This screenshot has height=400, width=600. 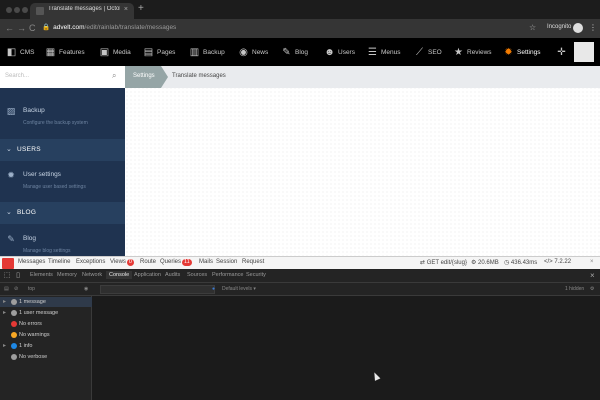 What do you see at coordinates (206, 262) in the screenshot?
I see `debug-tab-mails: Mails` at bounding box center [206, 262].